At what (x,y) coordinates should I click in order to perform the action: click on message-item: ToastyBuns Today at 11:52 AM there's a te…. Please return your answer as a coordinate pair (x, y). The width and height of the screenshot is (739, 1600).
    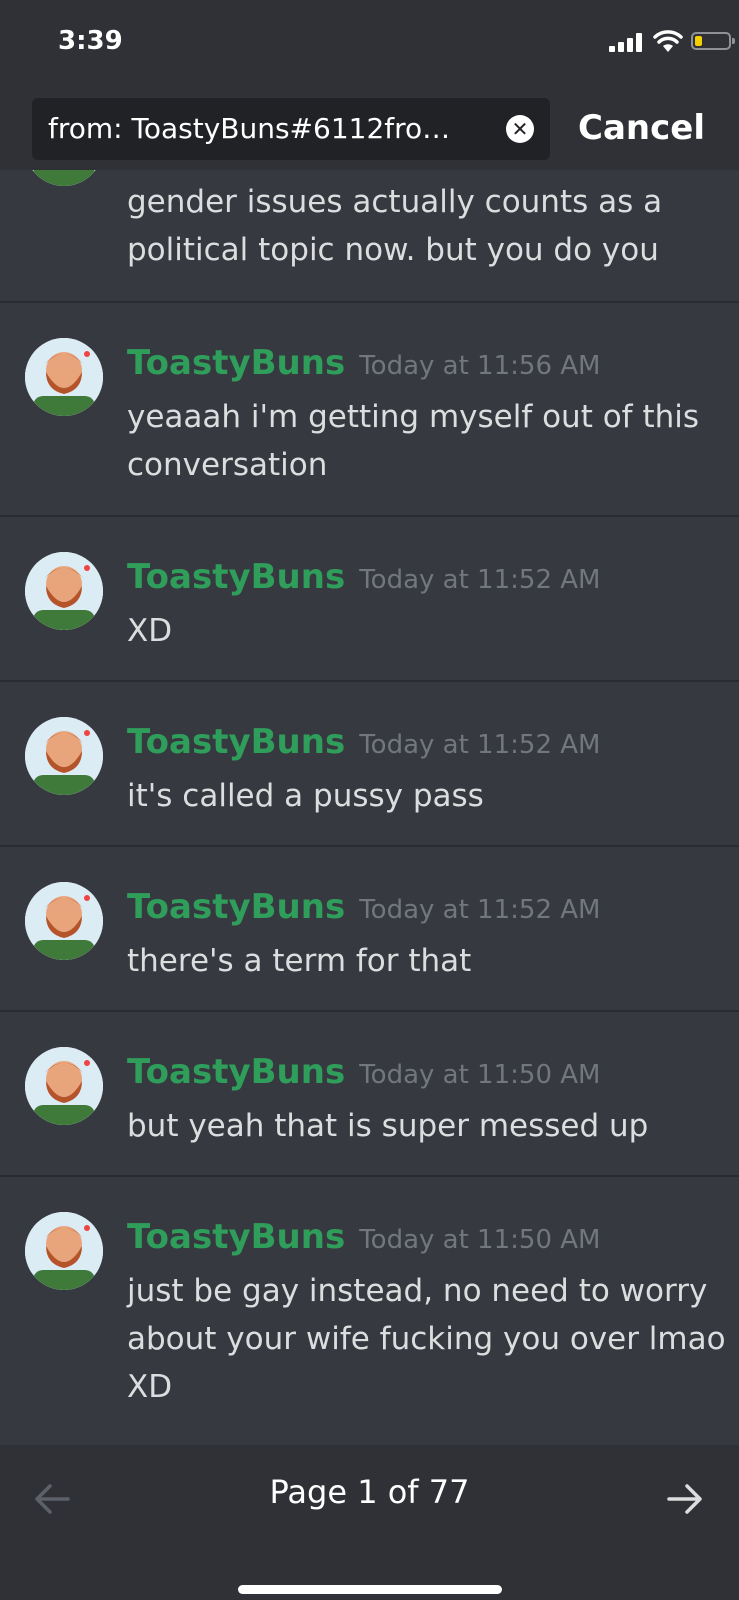
    Looking at the image, I should click on (369, 929).